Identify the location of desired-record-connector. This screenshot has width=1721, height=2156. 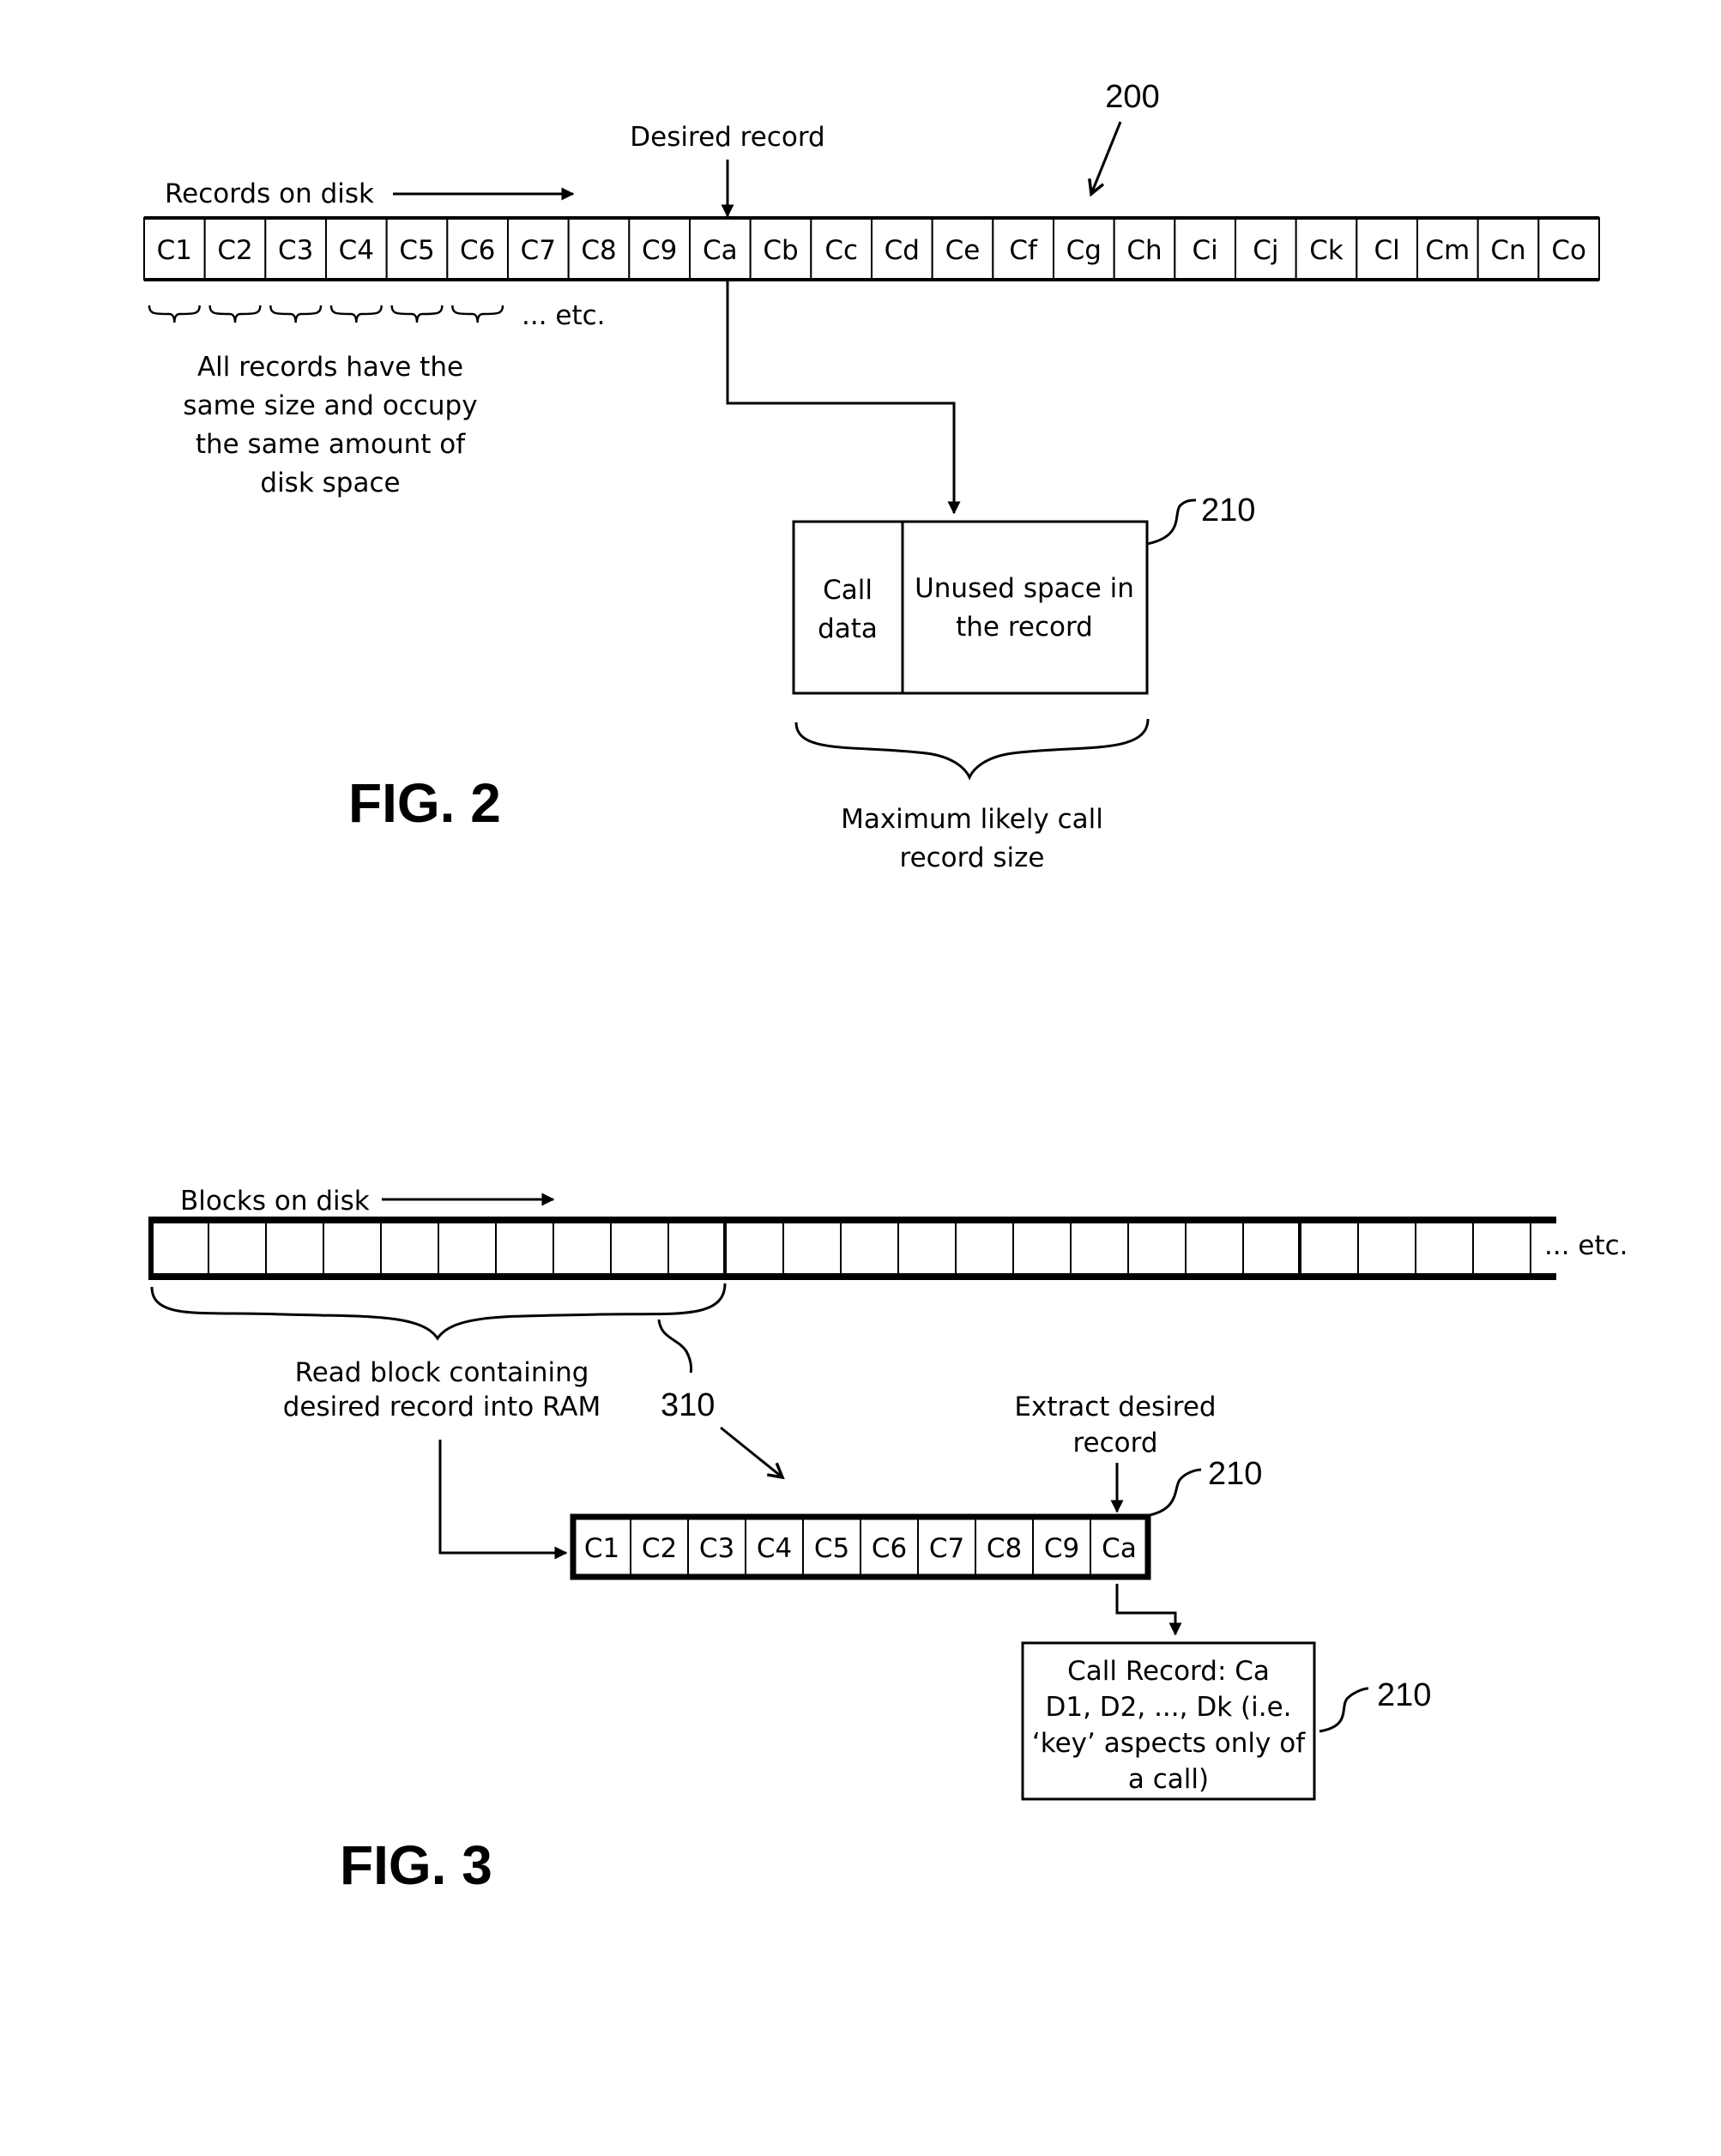
(843, 397).